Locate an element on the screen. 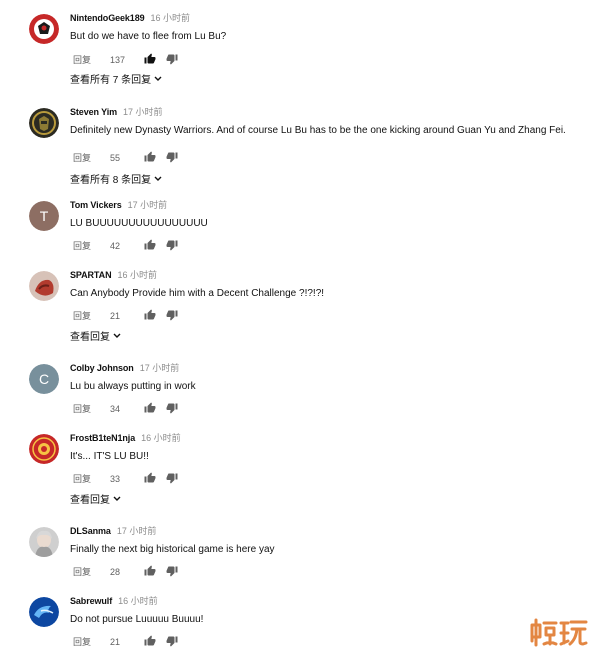  avatar: T is located at coordinates (44, 216).